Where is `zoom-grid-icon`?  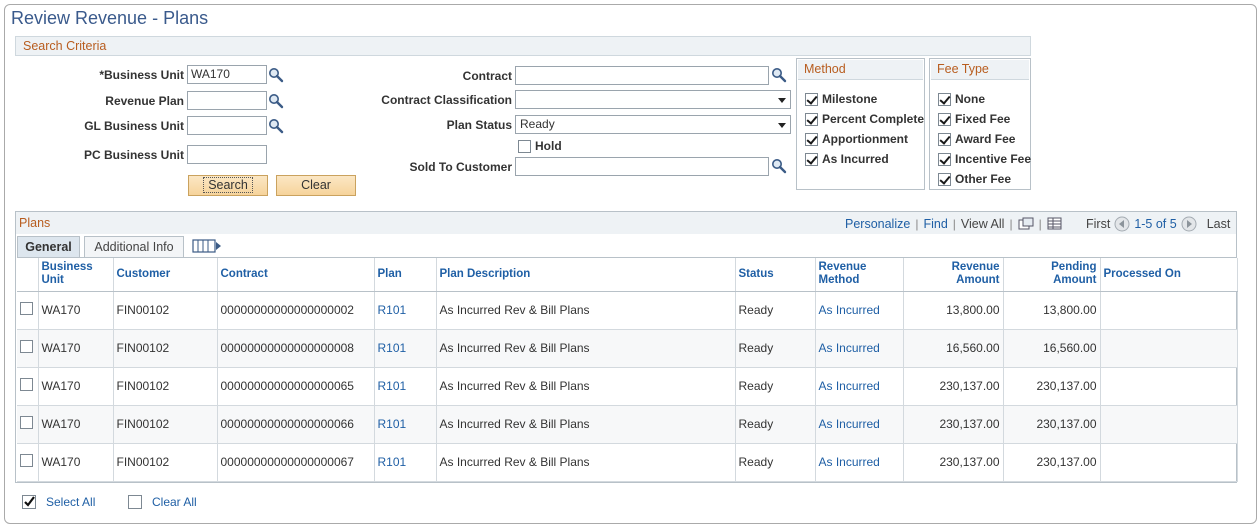 zoom-grid-icon is located at coordinates (1026, 224).